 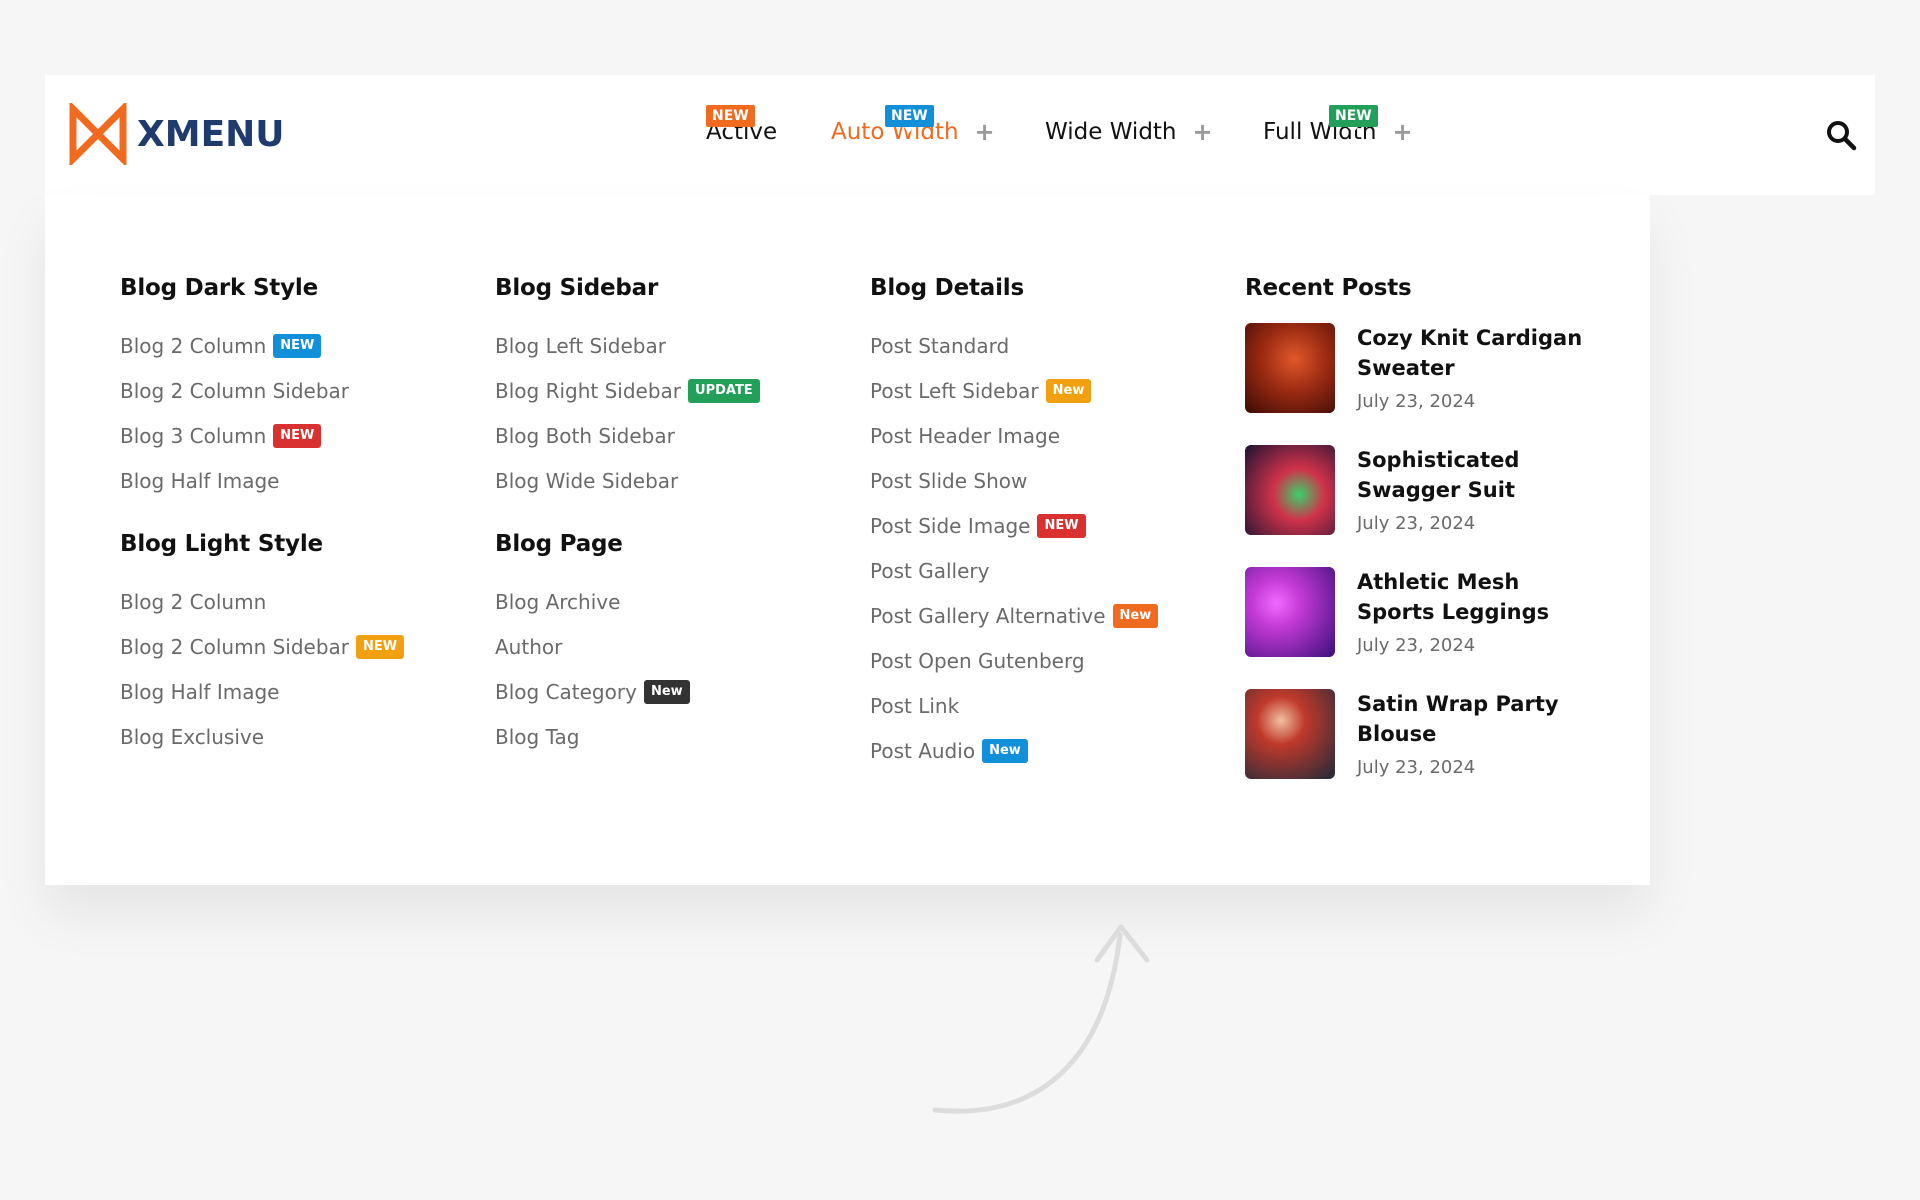 What do you see at coordinates (1416, 384) in the screenshot?
I see `recent-post: Cozy Knit Cardigan Sweater July 23, 2024` at bounding box center [1416, 384].